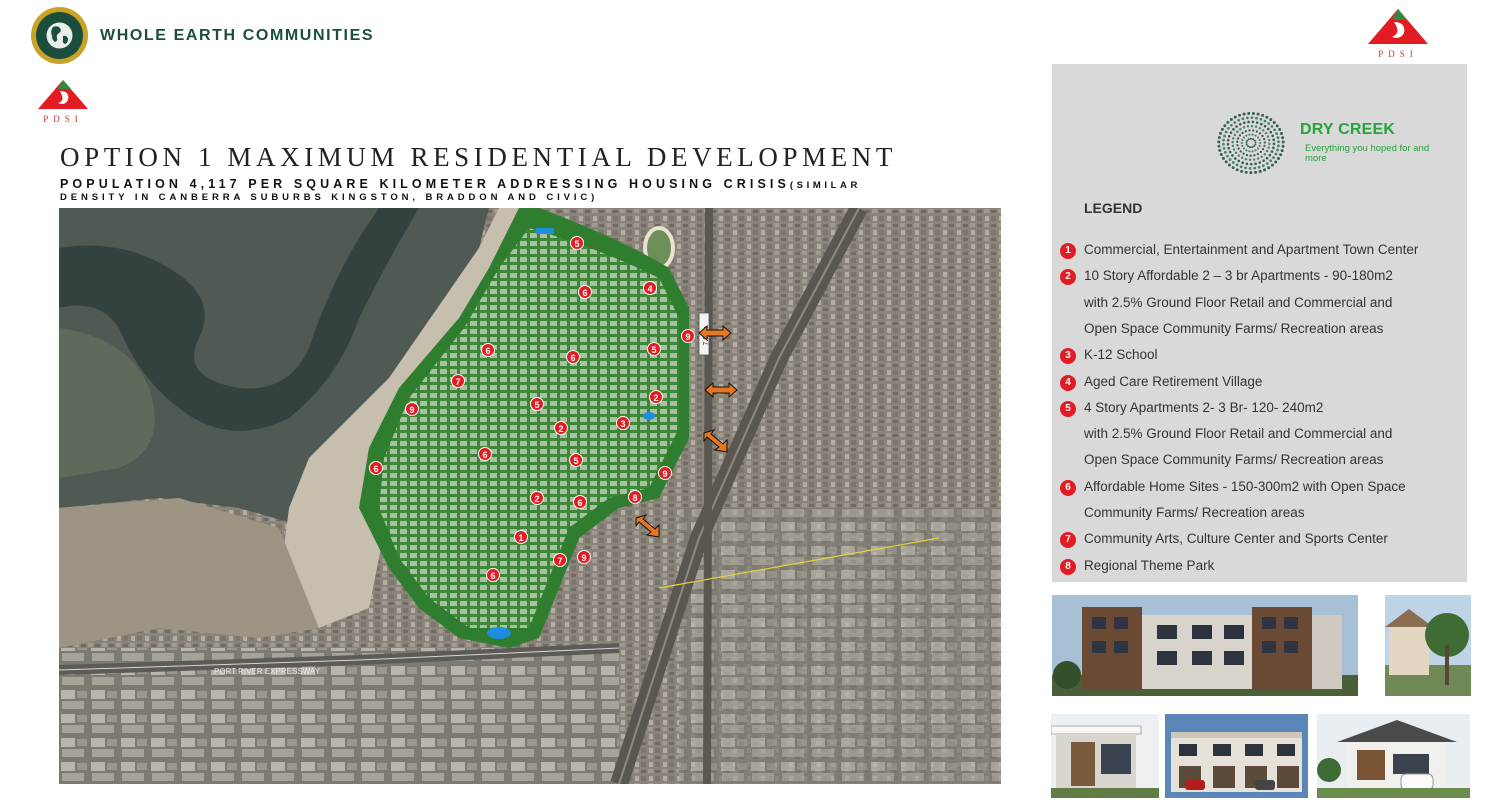 This screenshot has width=1498, height=812. Describe the element at coordinates (1194, 512) in the screenshot. I see `legend-item-text: Community Farms/ Recreation areas` at that location.